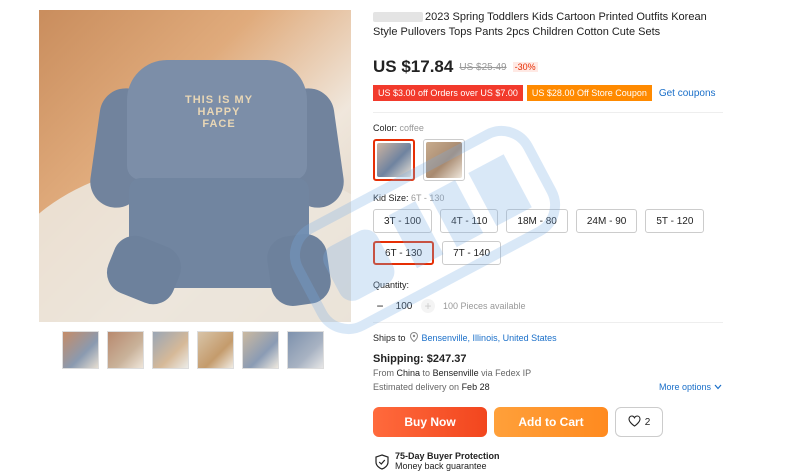 The image size is (800, 475). What do you see at coordinates (489, 338) in the screenshot?
I see `ships-to-location-link: Bensenville, Illinois, United States` at bounding box center [489, 338].